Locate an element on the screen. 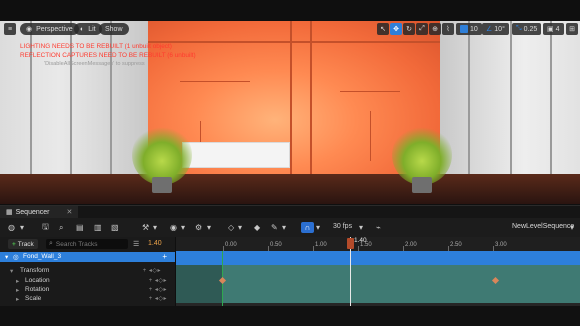 This screenshot has width=580, height=326. close-icon: ✕ is located at coordinates (69, 212).